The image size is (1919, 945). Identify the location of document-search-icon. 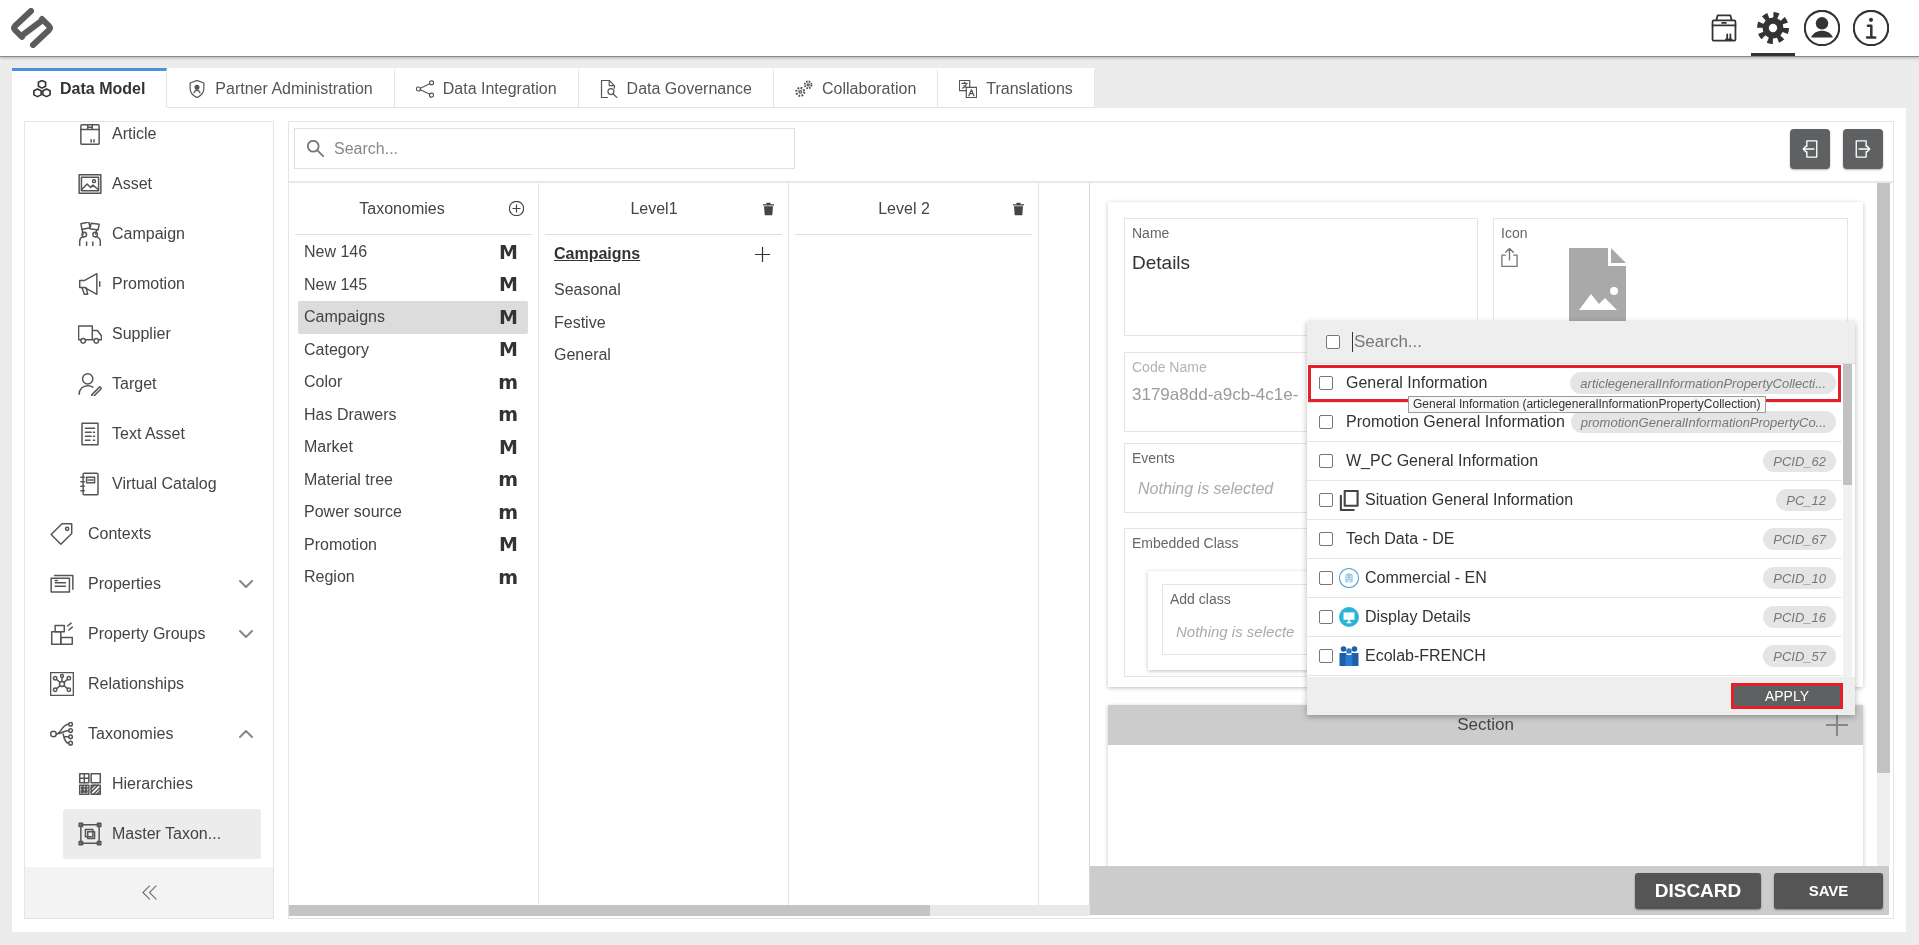
(608, 89).